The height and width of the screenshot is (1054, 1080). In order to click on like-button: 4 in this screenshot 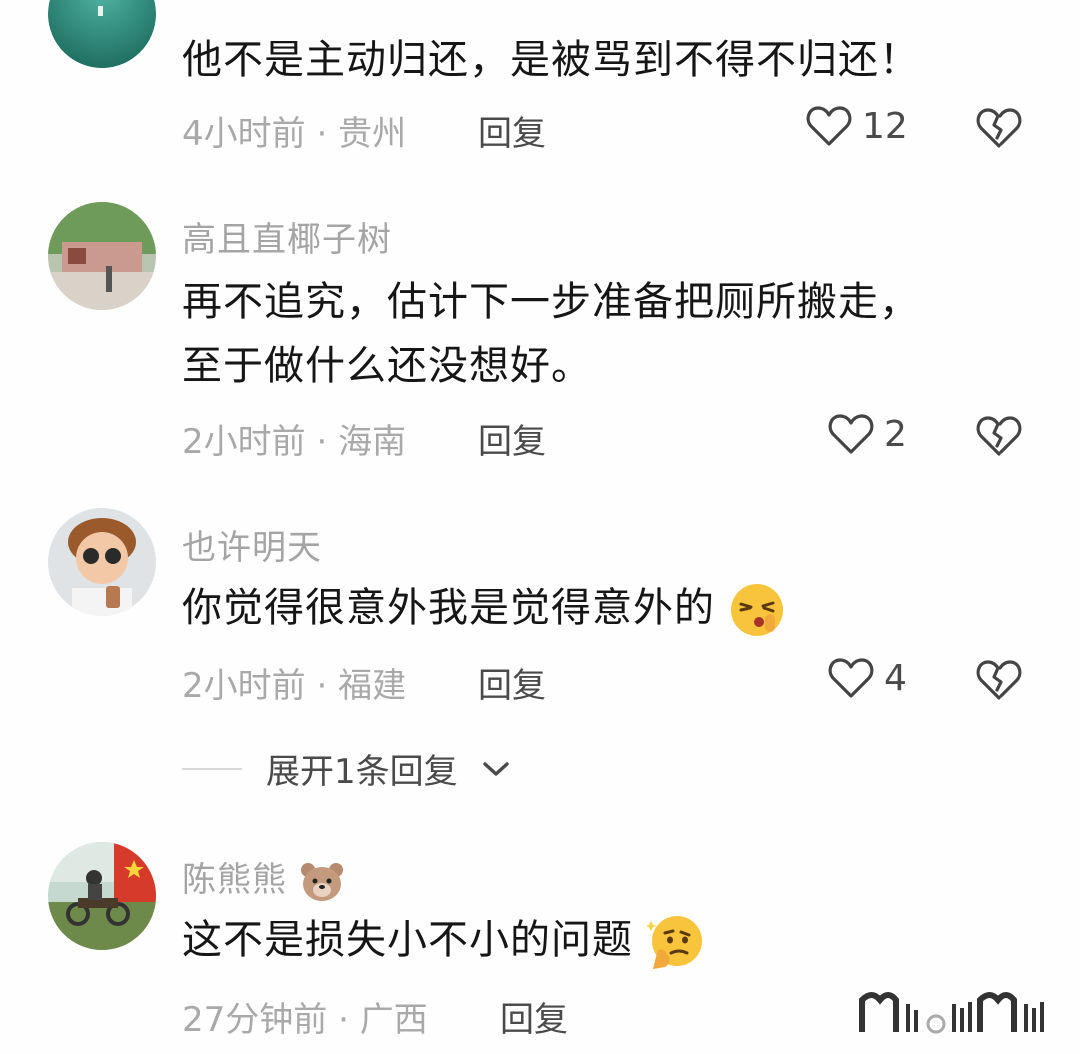, I will do `click(867, 678)`.